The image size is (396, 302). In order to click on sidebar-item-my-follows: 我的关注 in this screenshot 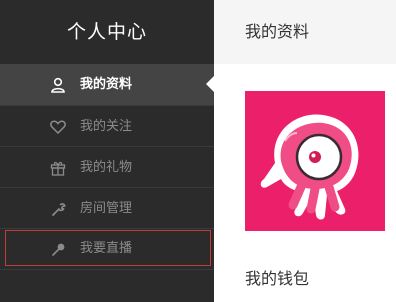, I will do `click(107, 126)`.